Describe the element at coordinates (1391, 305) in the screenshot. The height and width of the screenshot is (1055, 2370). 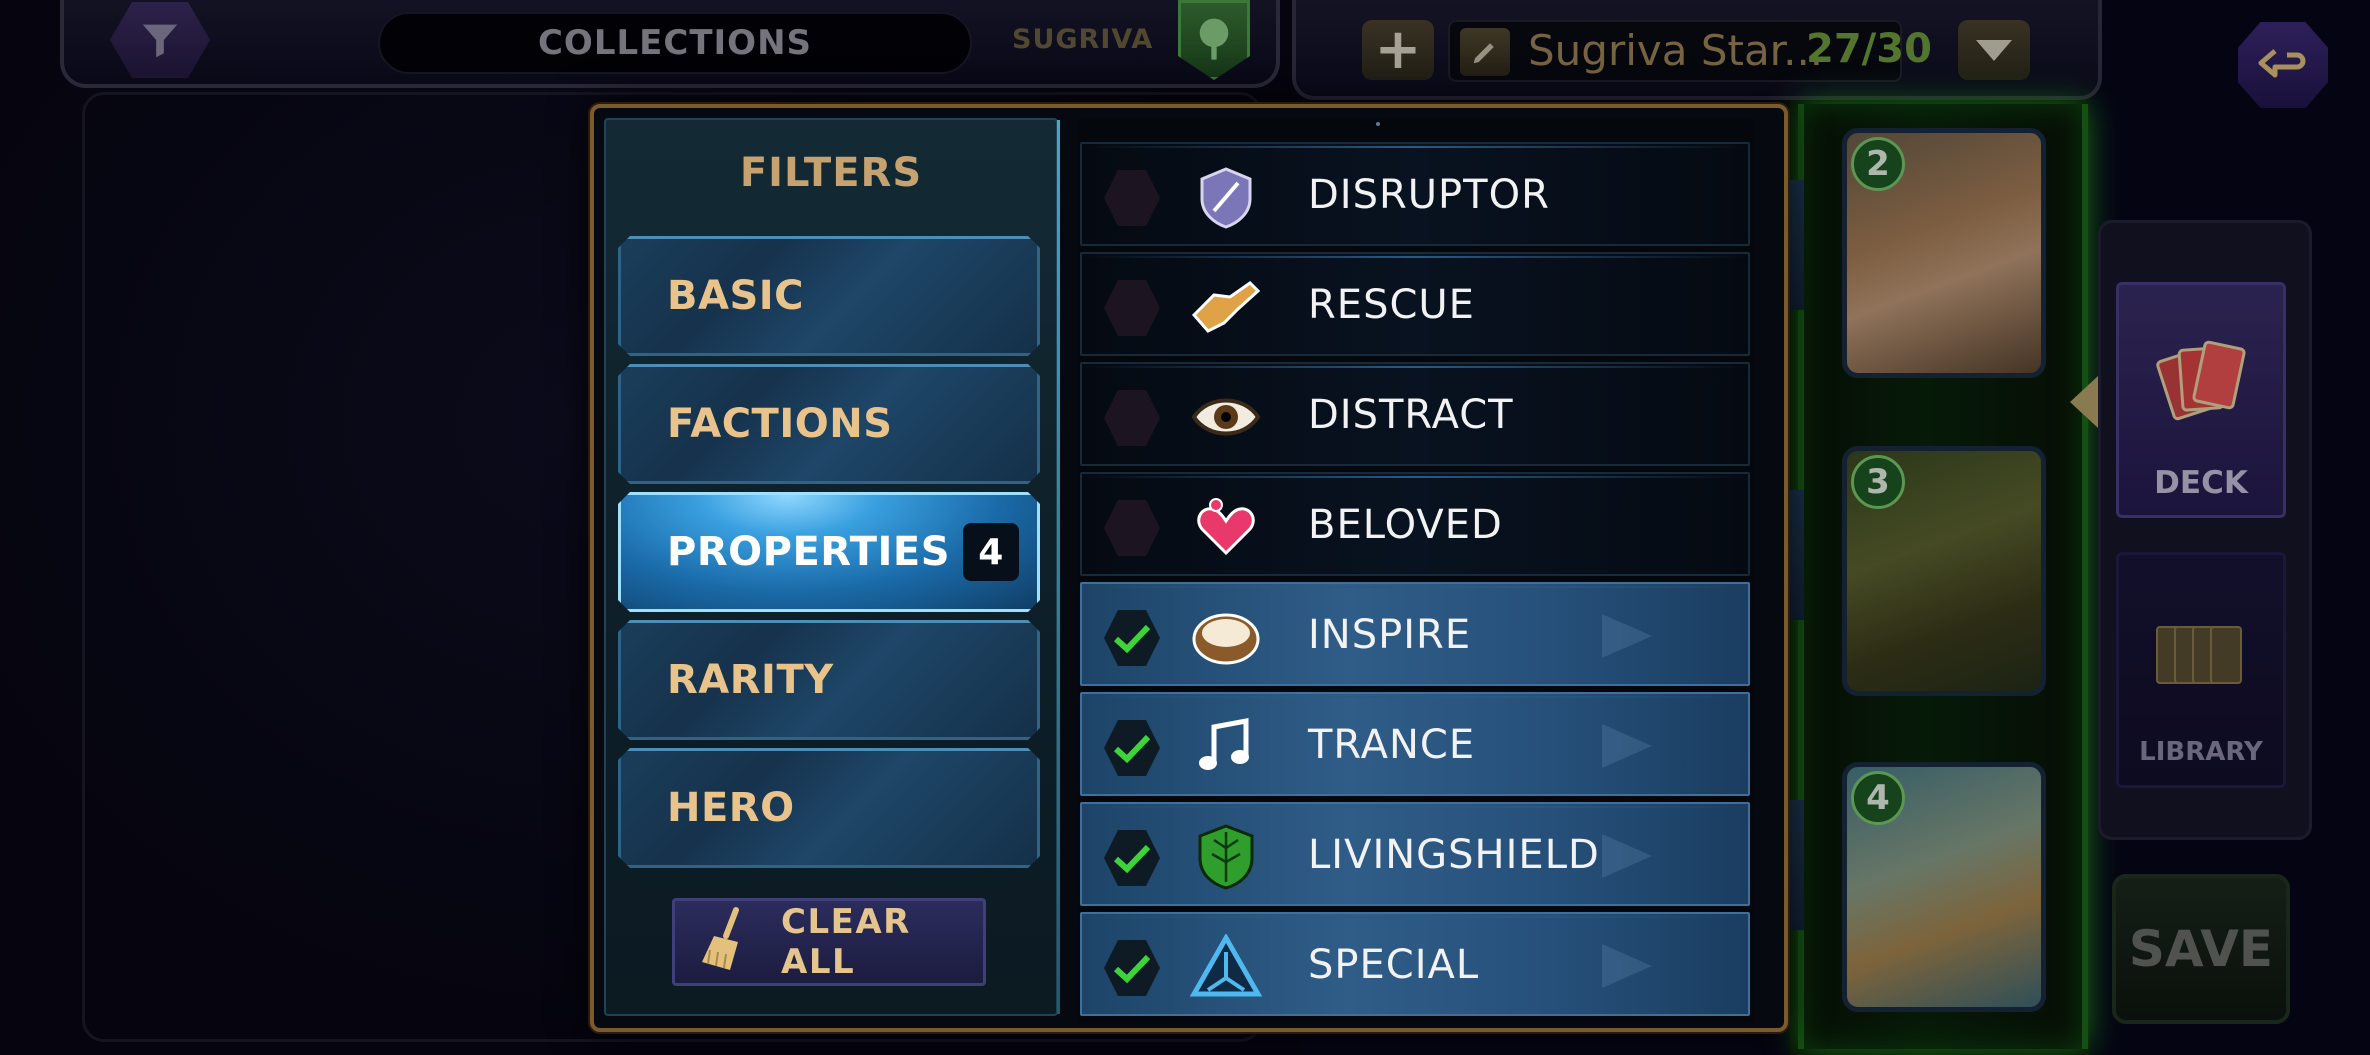
I see `property-label: RESCUE` at that location.